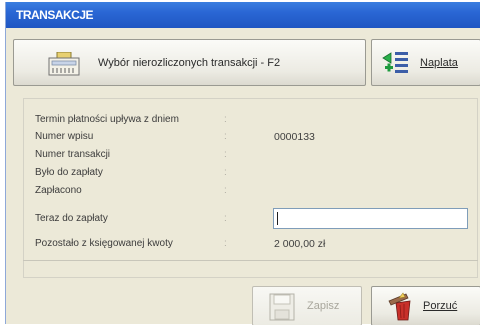 This screenshot has width=480, height=325. Describe the element at coordinates (395, 62) in the screenshot. I see `list-add-icon` at that location.